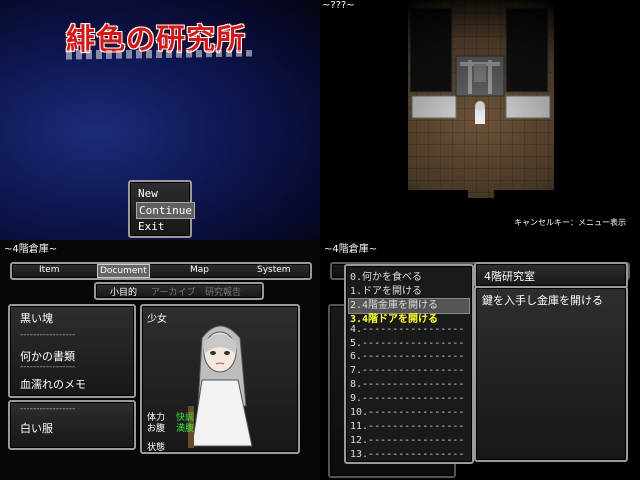 The width and height of the screenshot is (640, 480). I want to click on tab-system: System, so click(274, 270).